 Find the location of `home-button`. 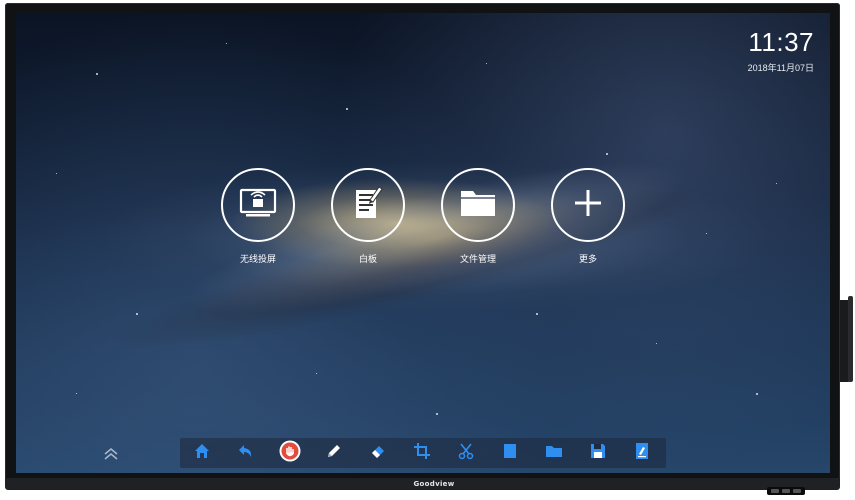

home-button is located at coordinates (202, 453).